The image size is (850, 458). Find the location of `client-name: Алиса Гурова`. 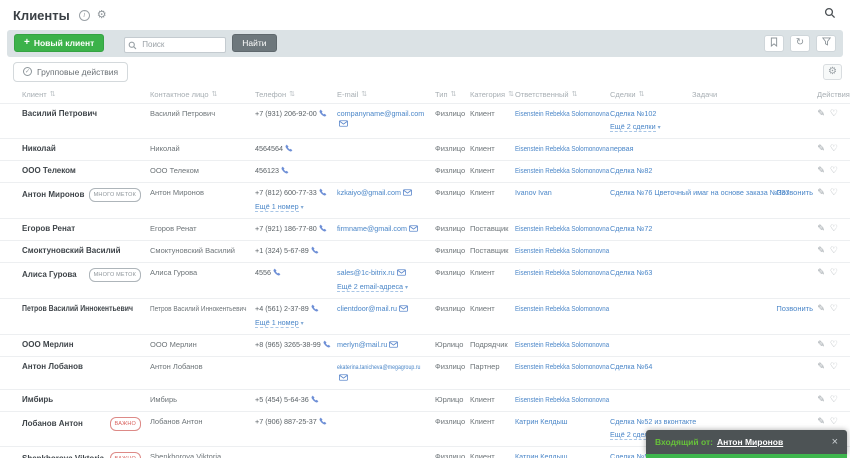

client-name: Алиса Гурова is located at coordinates (49, 275).